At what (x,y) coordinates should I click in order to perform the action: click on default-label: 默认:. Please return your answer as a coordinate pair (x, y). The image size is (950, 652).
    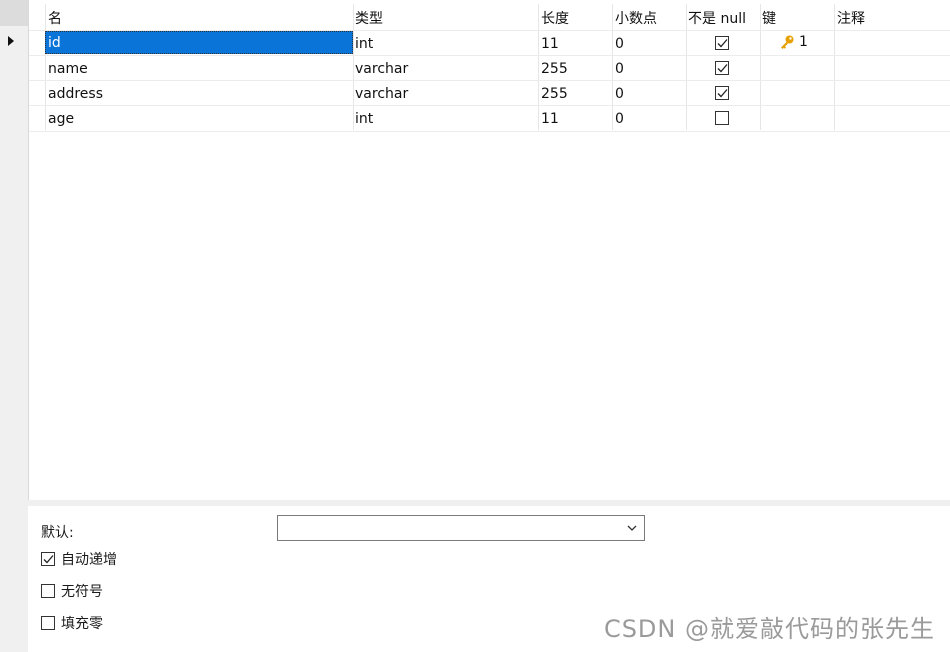
    Looking at the image, I should click on (57, 533).